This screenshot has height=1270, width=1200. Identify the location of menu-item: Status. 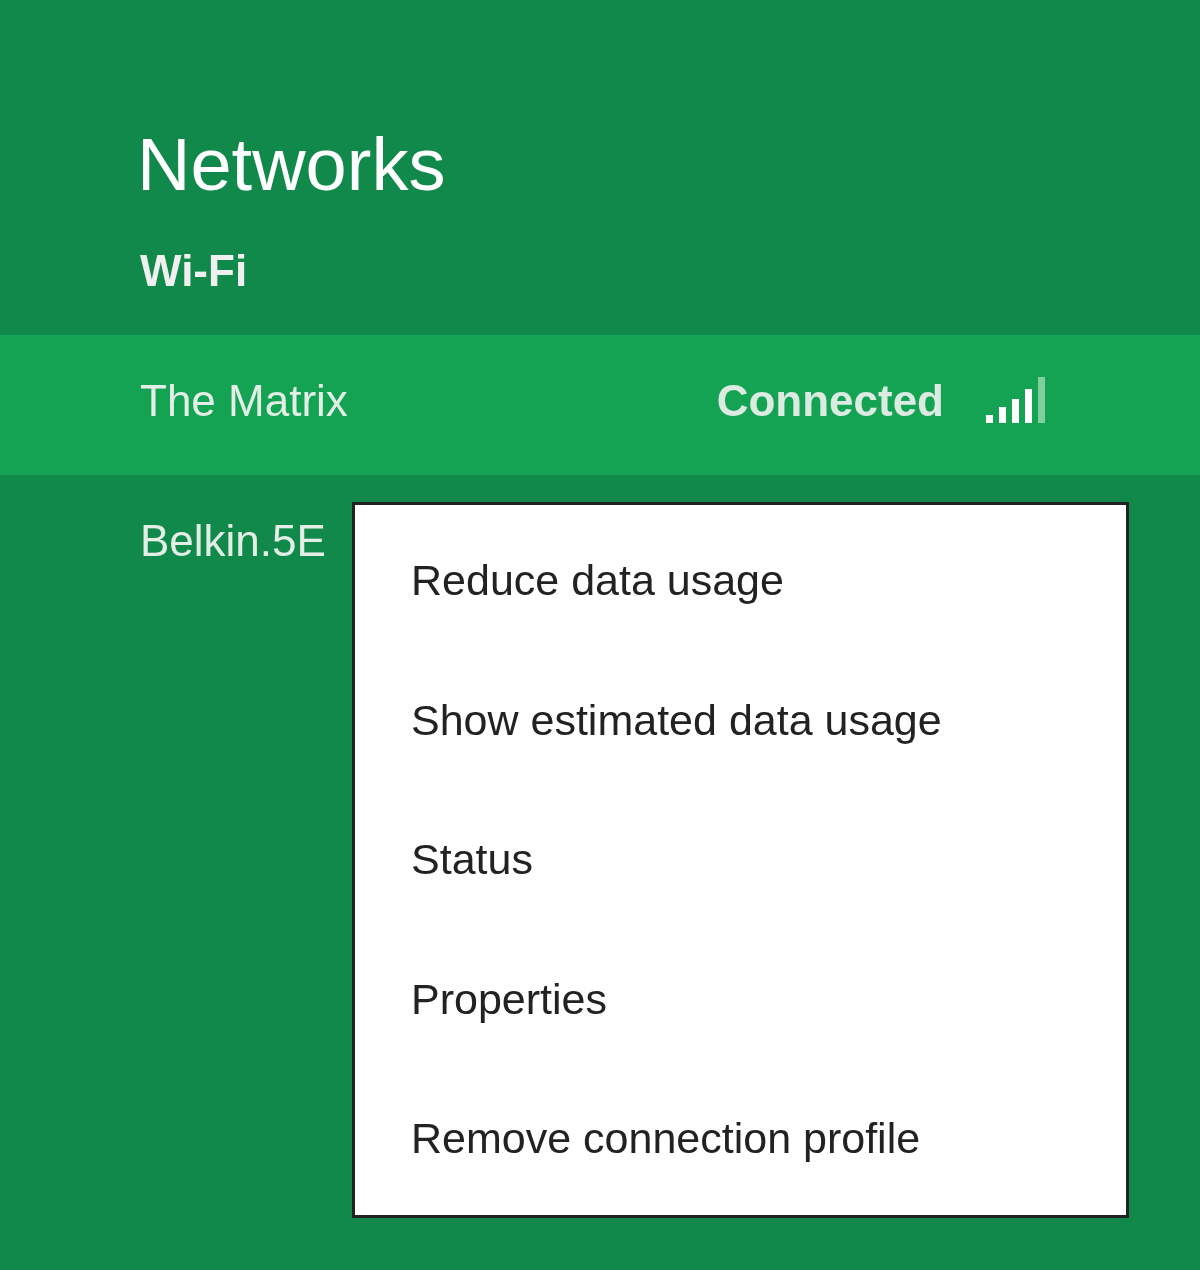
(740, 860).